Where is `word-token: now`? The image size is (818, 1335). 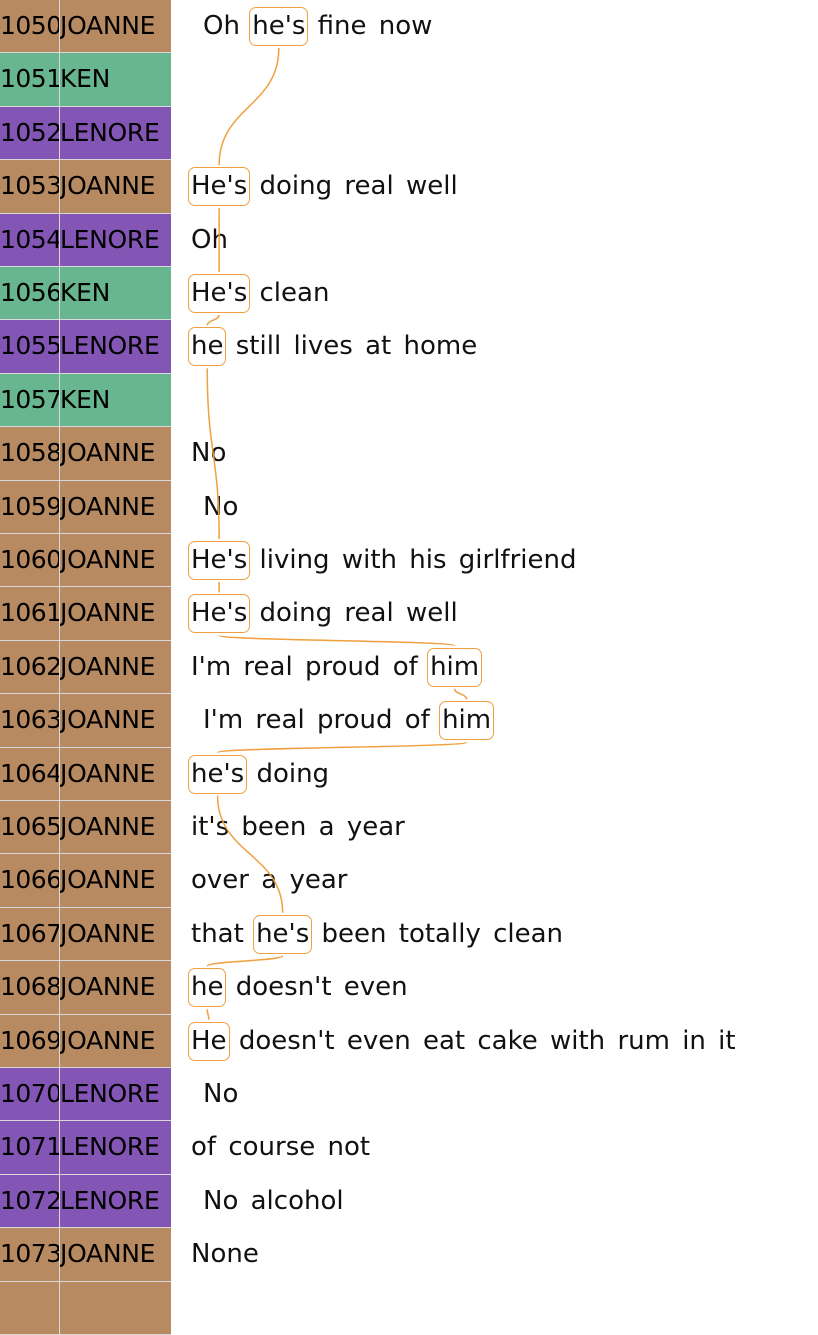
word-token: now is located at coordinates (406, 26).